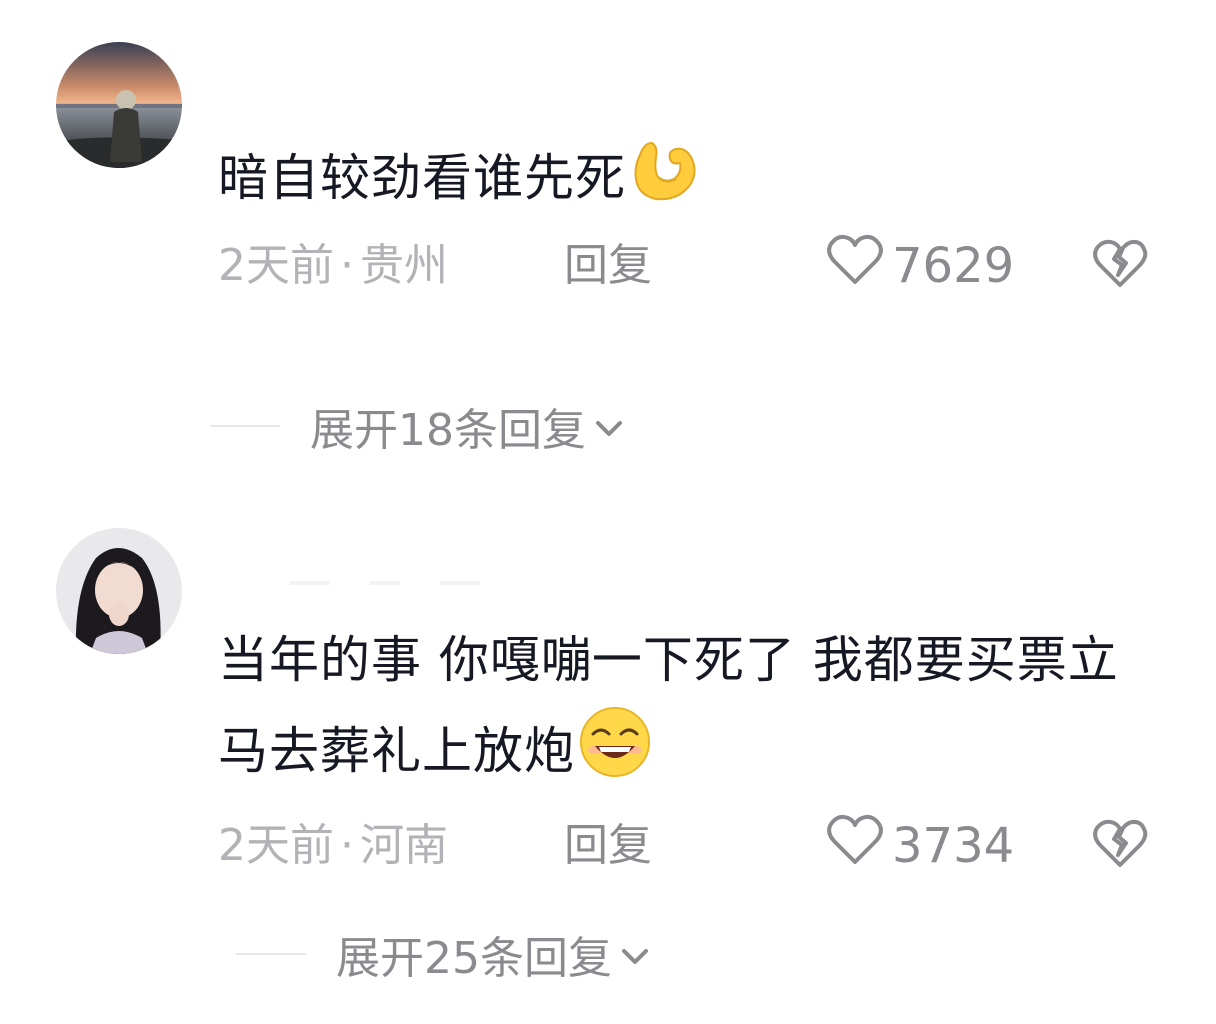  What do you see at coordinates (385, 583) in the screenshot?
I see `username-placeholder` at bounding box center [385, 583].